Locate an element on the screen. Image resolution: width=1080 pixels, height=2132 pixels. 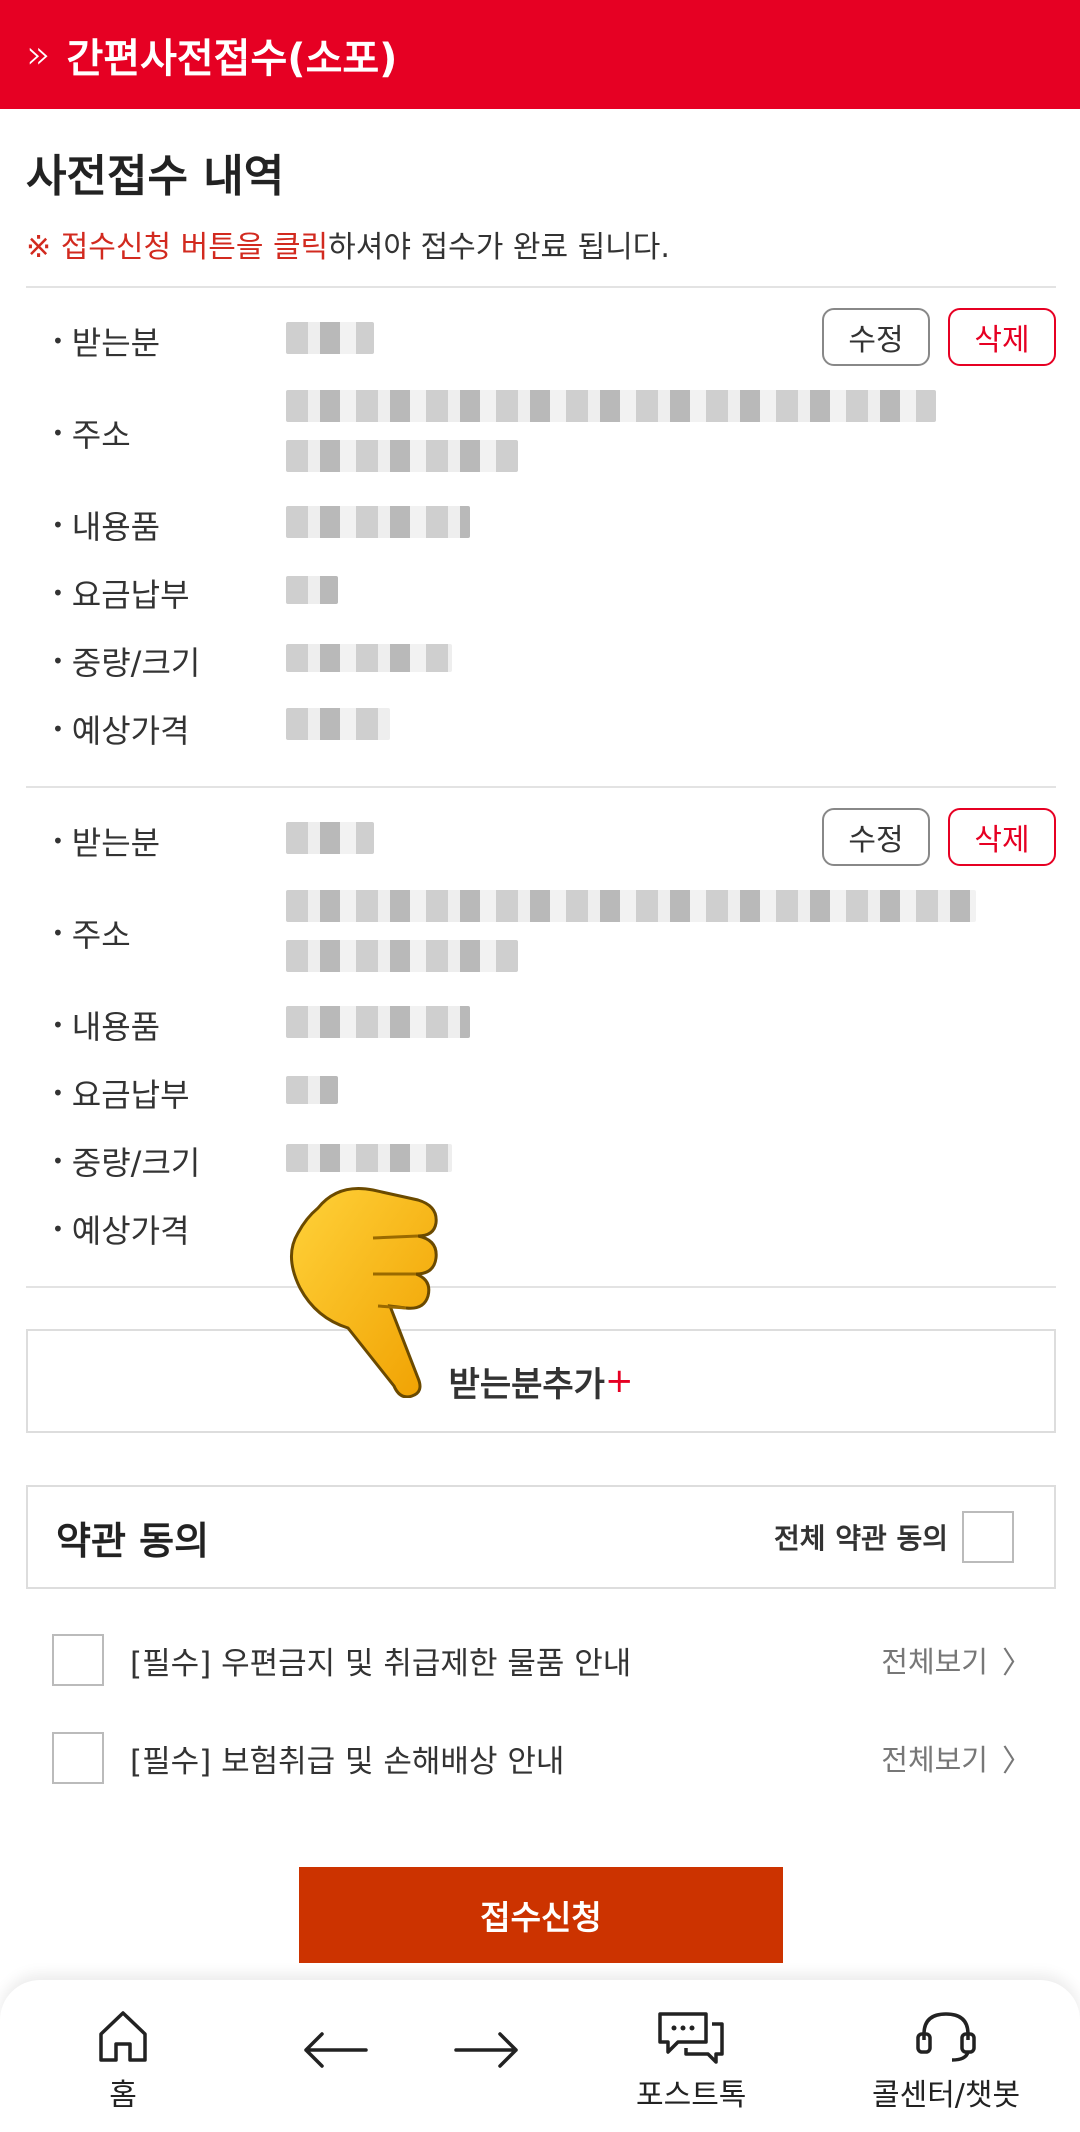
chat-bubble-icon is located at coordinates (691, 2038).